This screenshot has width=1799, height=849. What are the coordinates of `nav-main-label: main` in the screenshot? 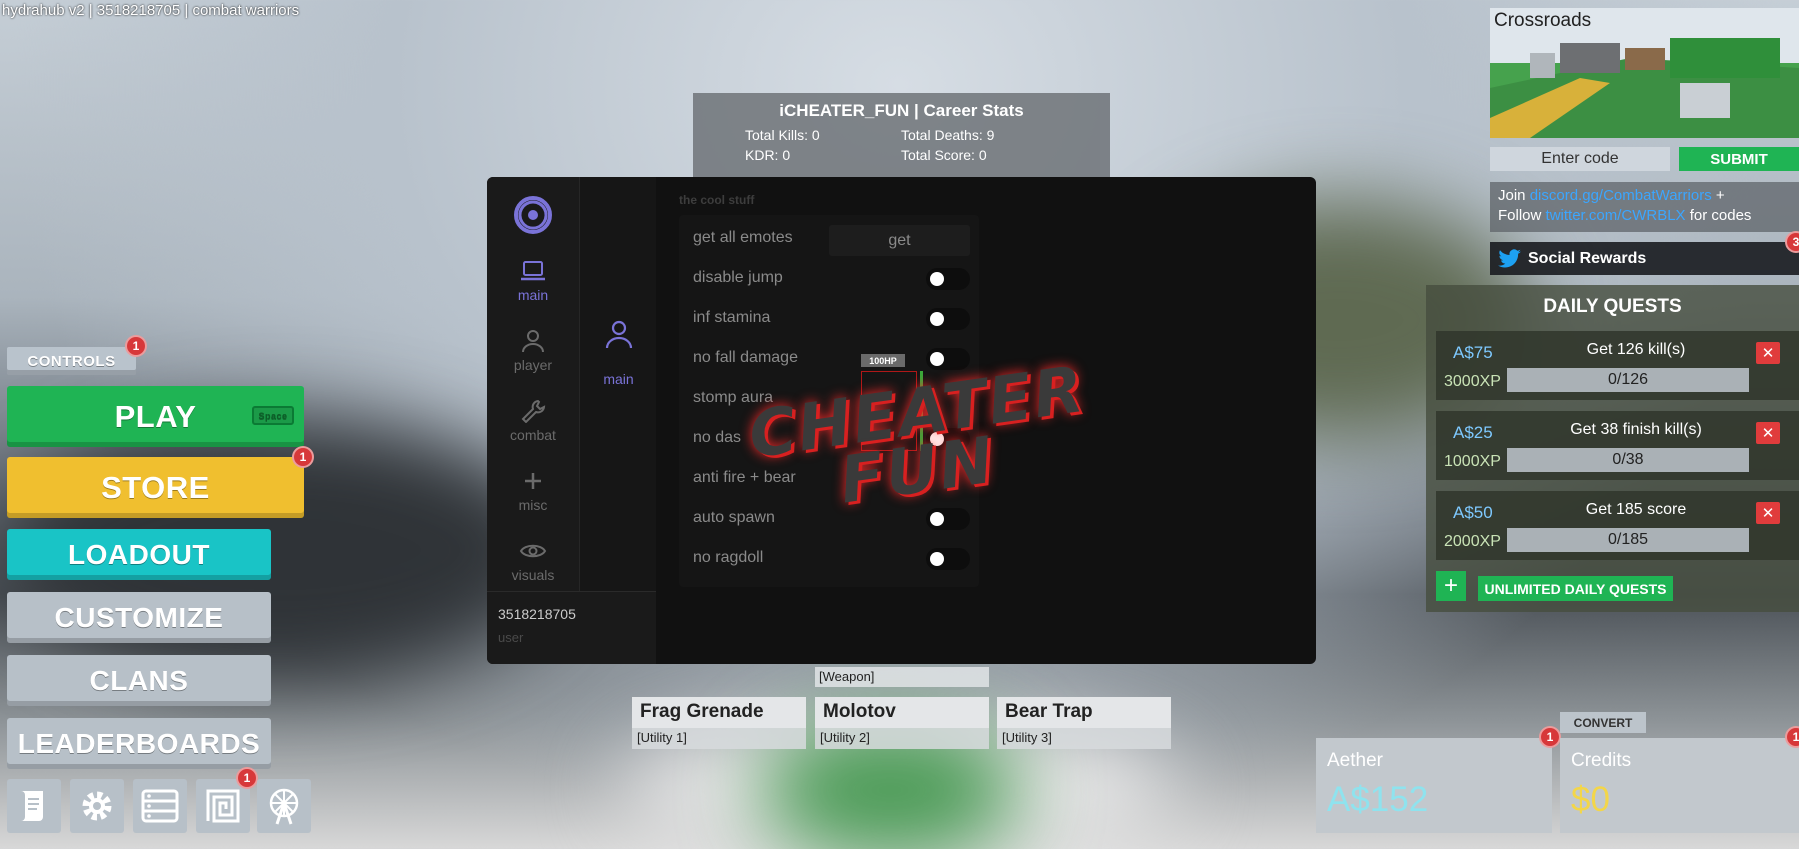 It's located at (533, 295).